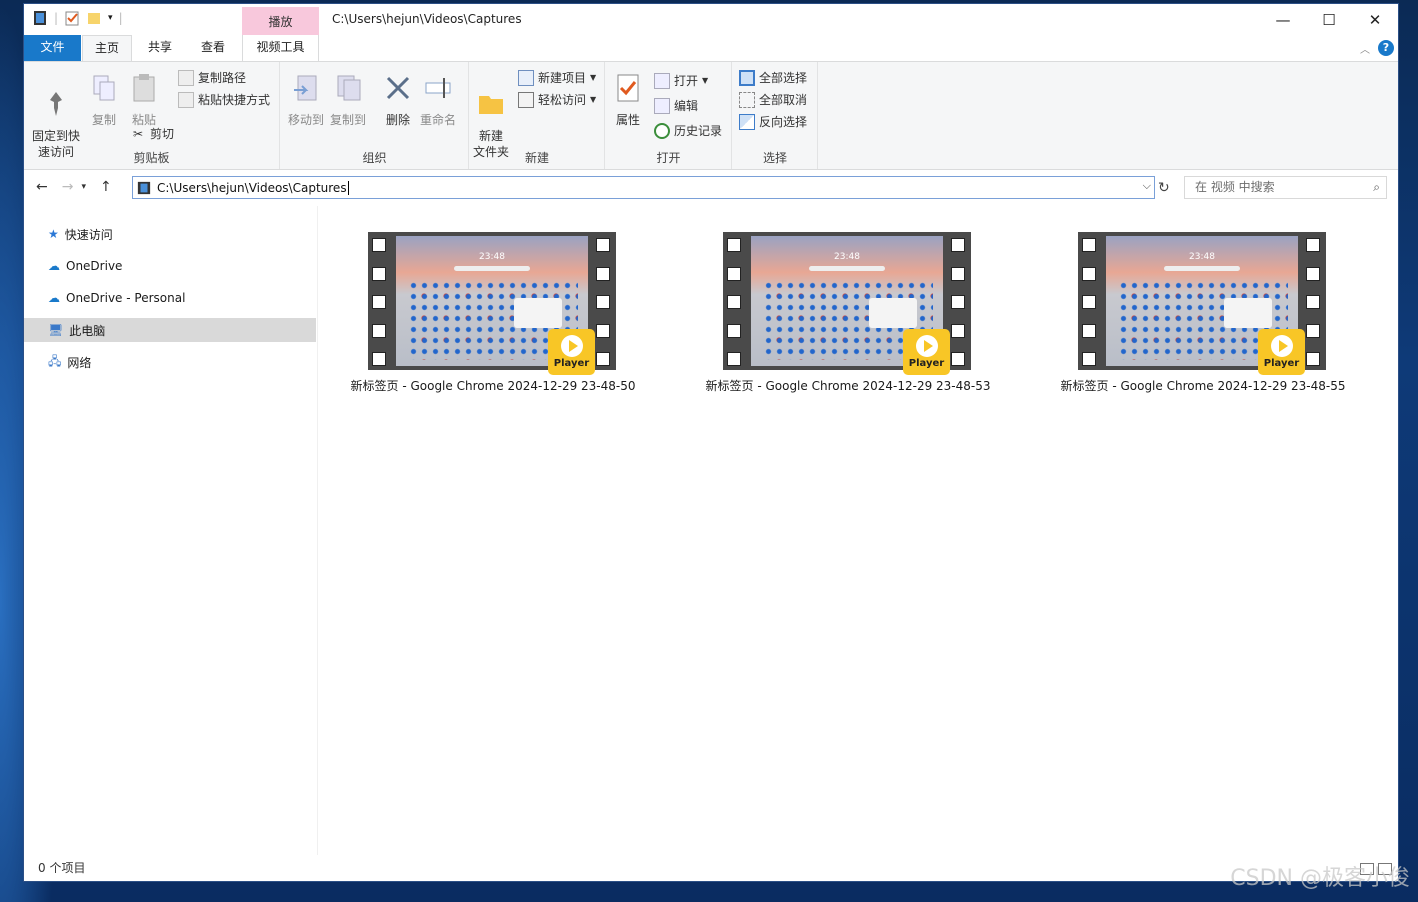 The image size is (1418, 902). Describe the element at coordinates (537, 115) in the screenshot. I see `new-group: 新建 文件夹 新建项目 ▼ 轻松访问 ▼ 新建` at that location.